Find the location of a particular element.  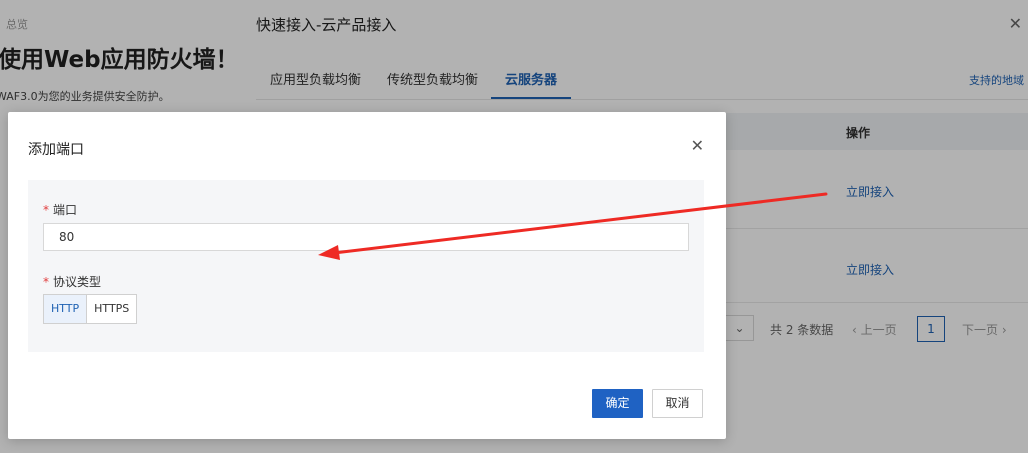

dialog-title: 添加端口 is located at coordinates (56, 150).